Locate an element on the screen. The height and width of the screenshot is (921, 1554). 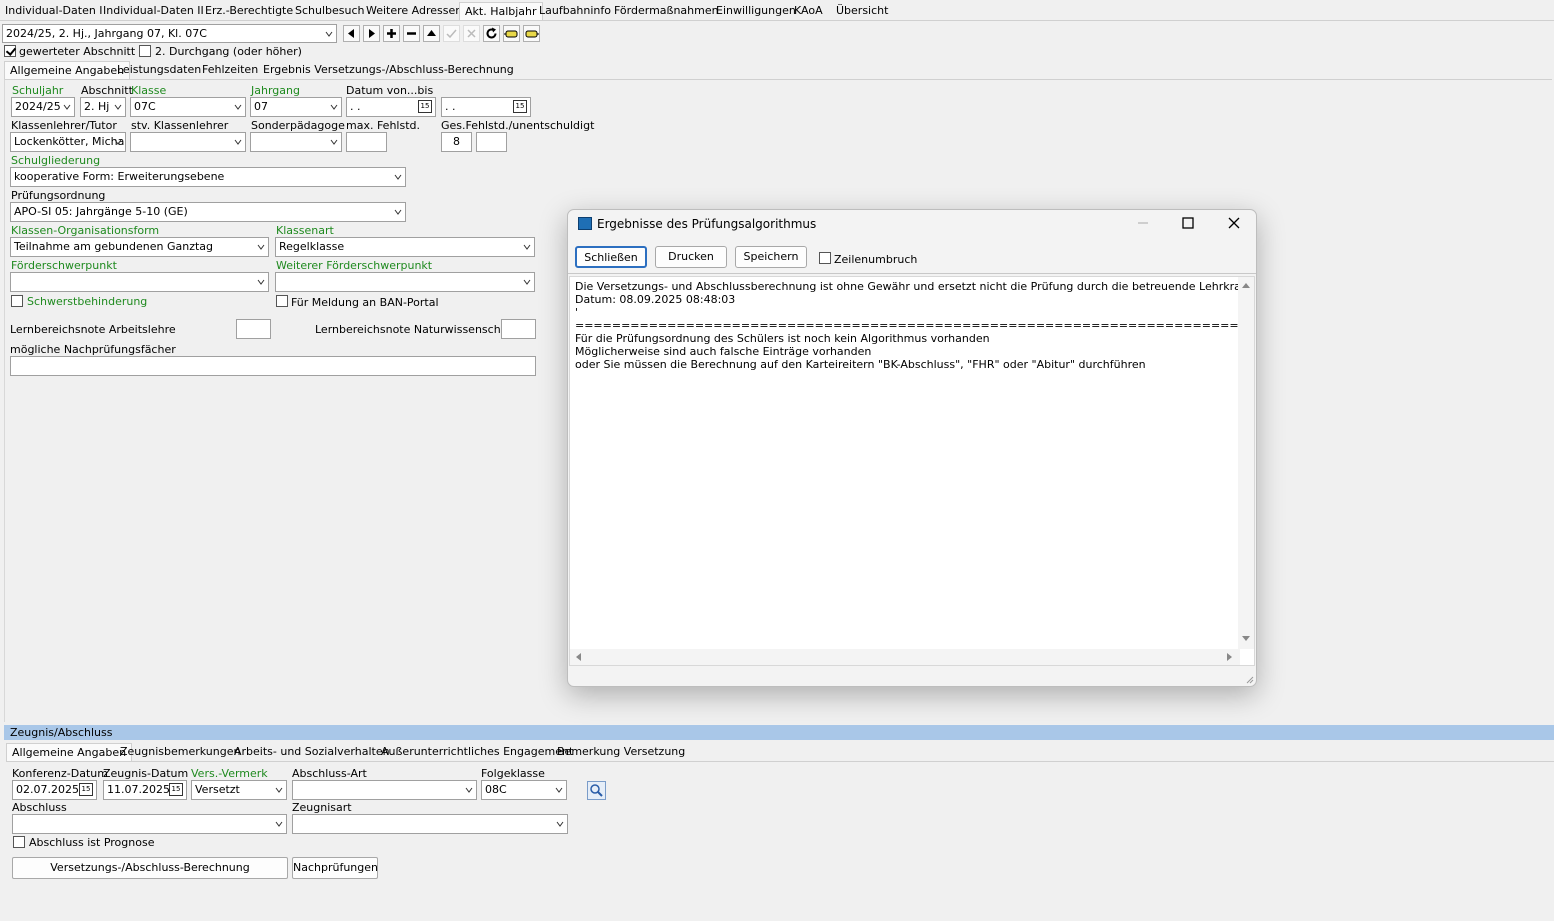
cancel-icon is located at coordinates (471, 33).